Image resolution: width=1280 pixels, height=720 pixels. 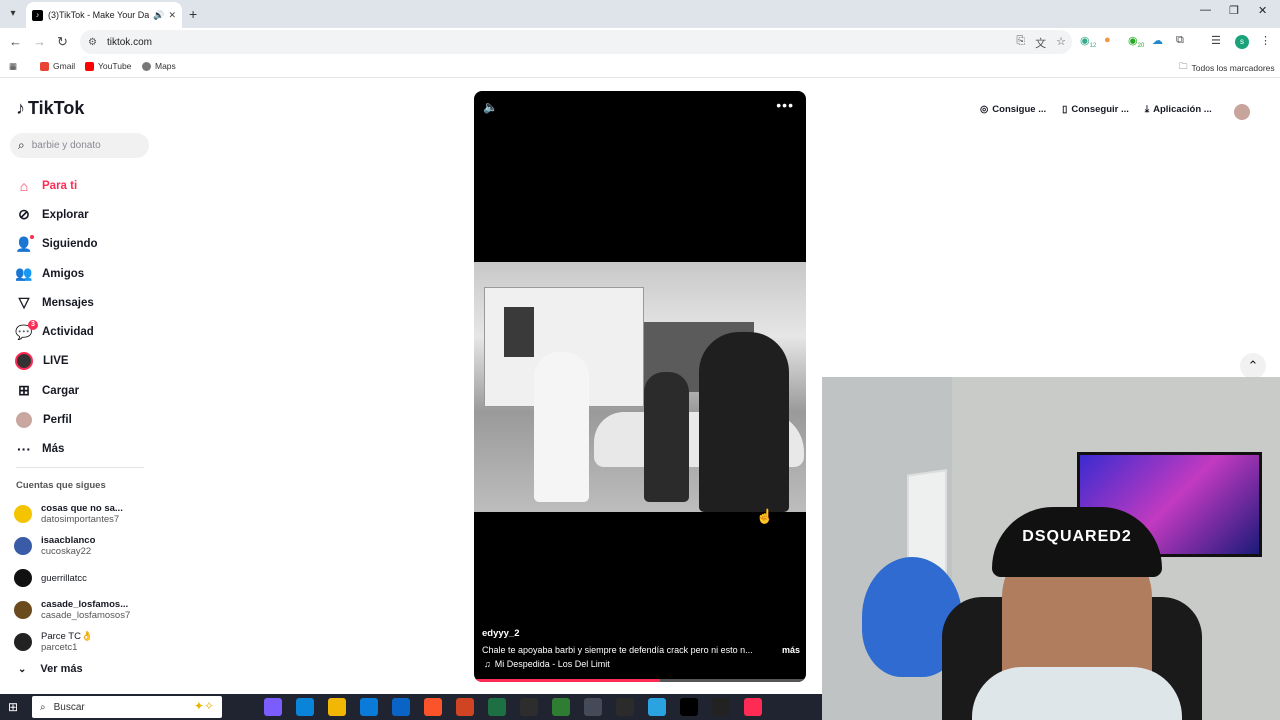 What do you see at coordinates (1180, 40) in the screenshot?
I see `extensions-puzzle-icon: ⧉` at bounding box center [1180, 40].